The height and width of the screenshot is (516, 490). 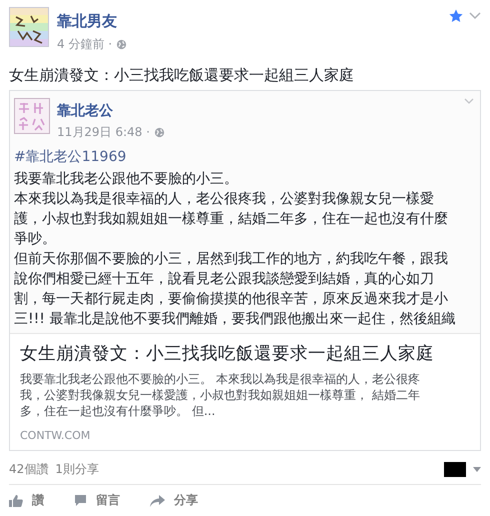 What do you see at coordinates (157, 500) in the screenshot?
I see `share-arrow-icon` at bounding box center [157, 500].